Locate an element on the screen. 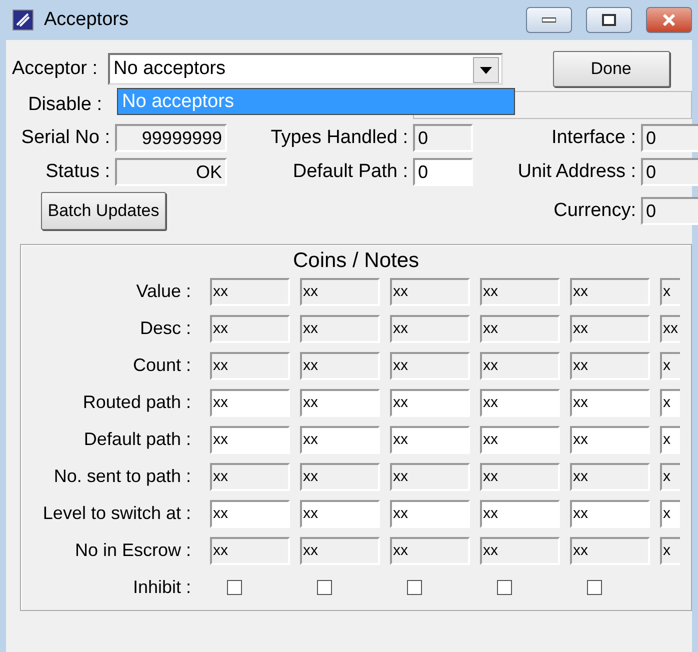 This screenshot has height=652, width=698. group-title: Coins / Notes is located at coordinates (356, 260).